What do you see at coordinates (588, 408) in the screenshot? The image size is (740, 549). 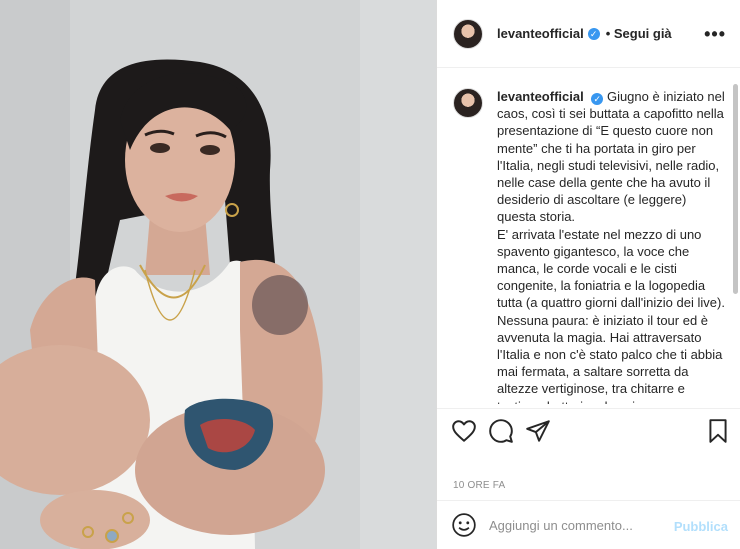 I see `divider` at bounding box center [588, 408].